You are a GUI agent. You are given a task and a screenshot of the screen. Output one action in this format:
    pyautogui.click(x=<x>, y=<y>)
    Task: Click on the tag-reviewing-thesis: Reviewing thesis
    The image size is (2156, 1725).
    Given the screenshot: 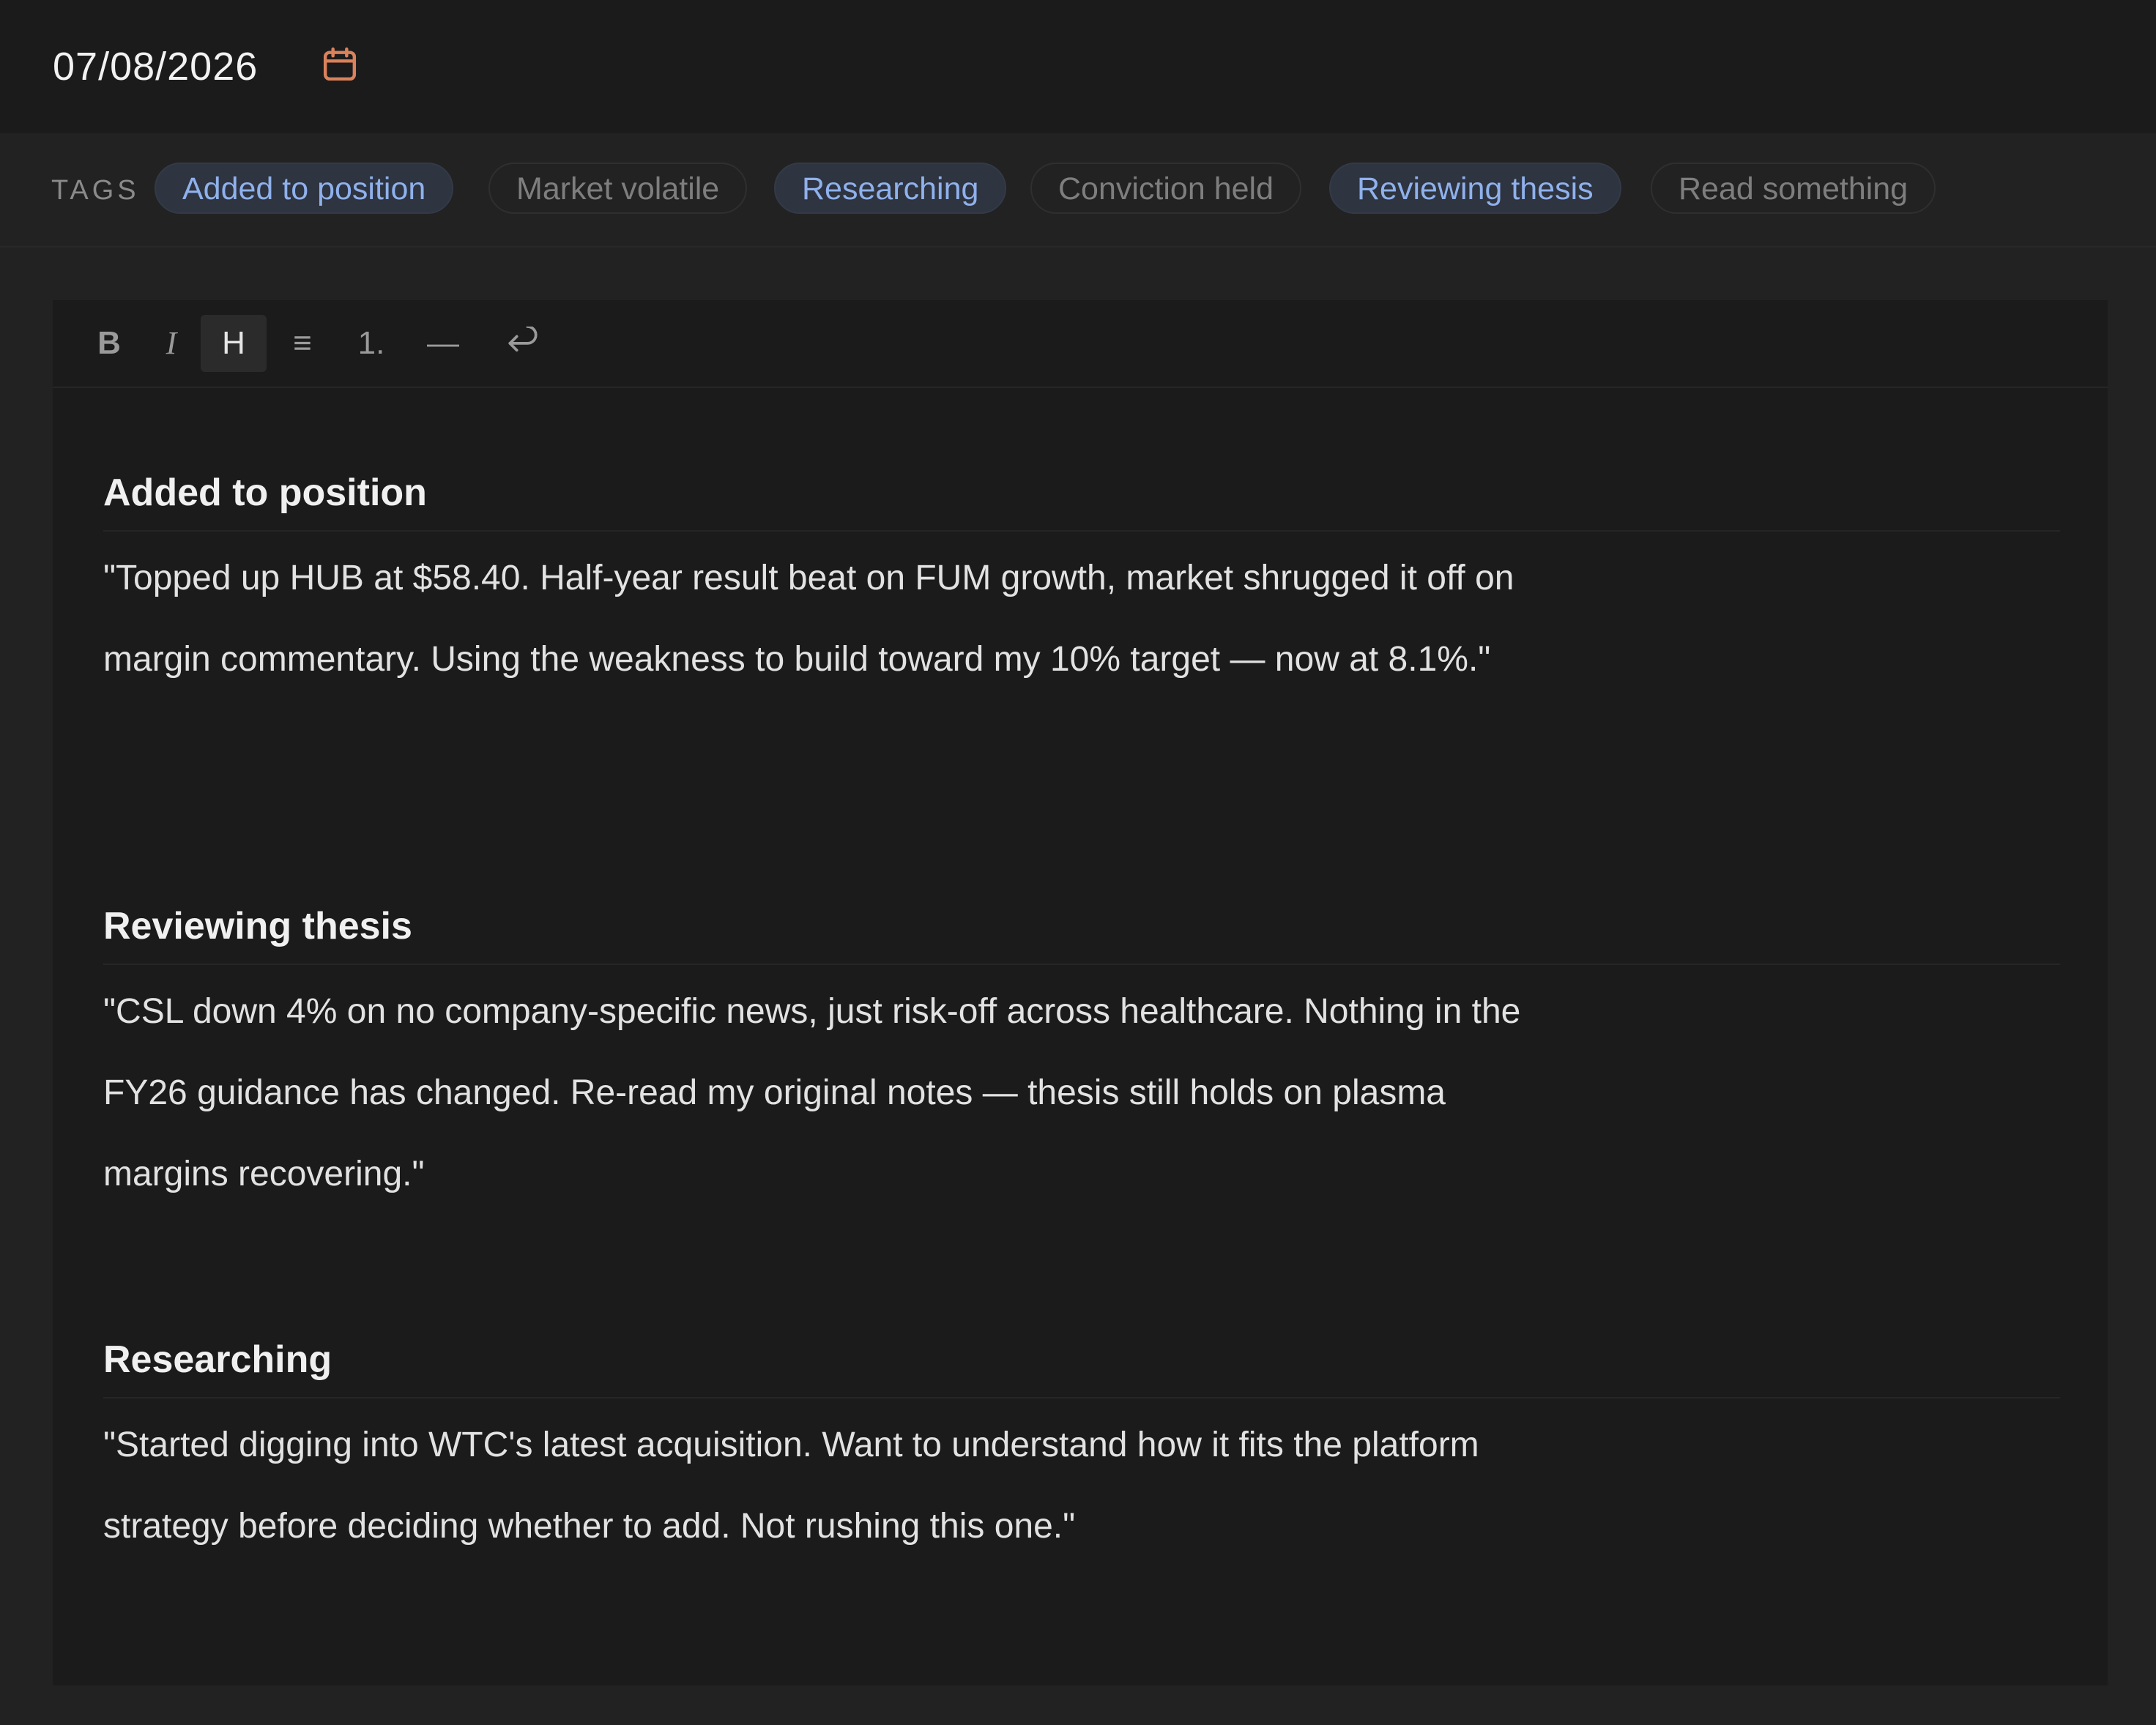 What is the action you would take?
    pyautogui.click(x=1475, y=188)
    